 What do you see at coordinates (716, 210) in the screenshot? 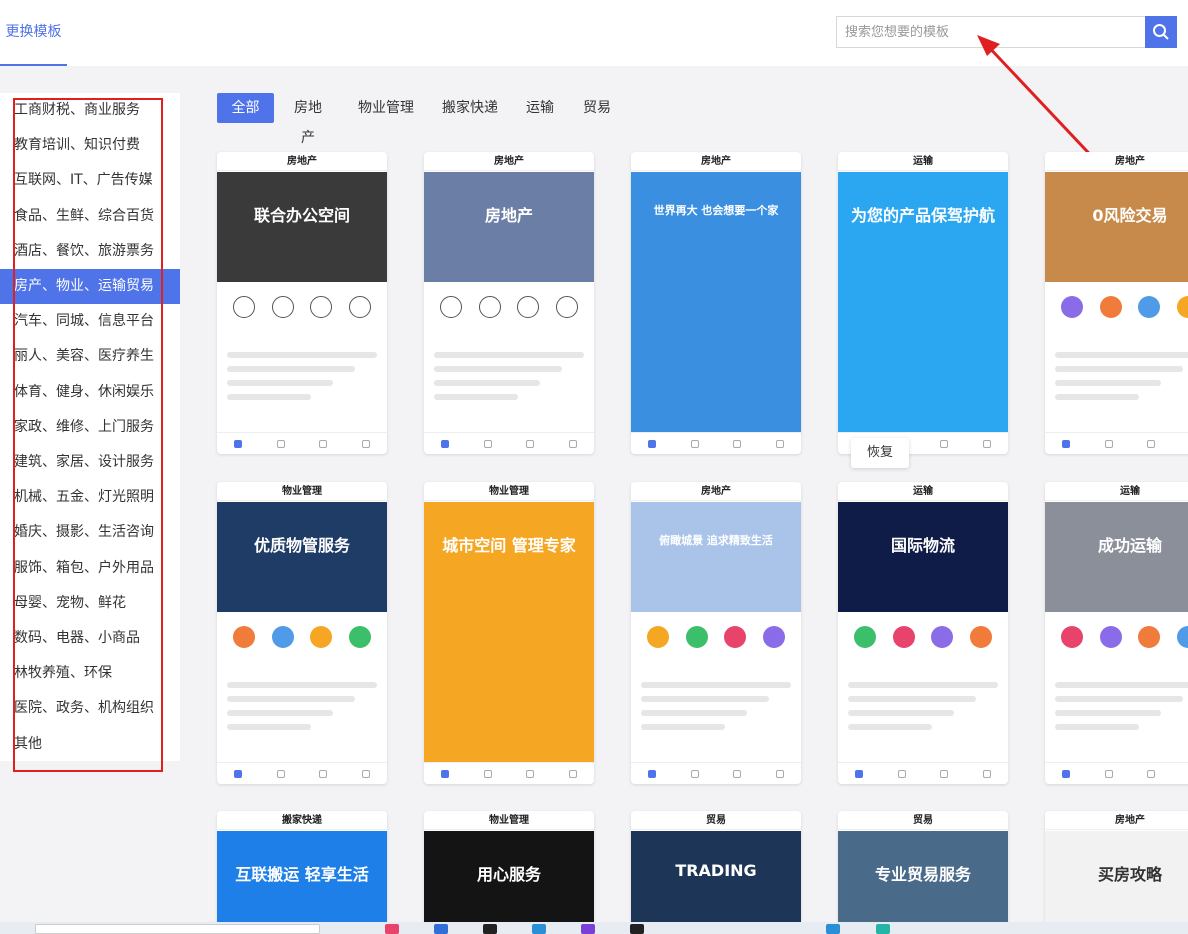
I see `card-headline: 世界再大 也会想要一个家` at bounding box center [716, 210].